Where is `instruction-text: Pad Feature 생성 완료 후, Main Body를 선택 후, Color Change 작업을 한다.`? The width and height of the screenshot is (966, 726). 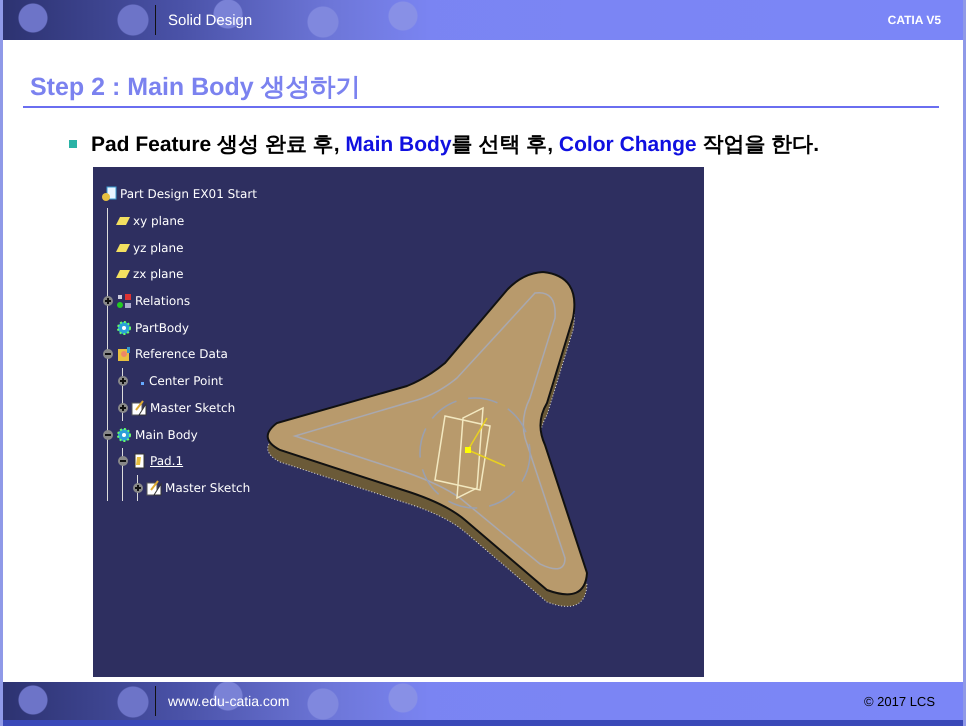 instruction-text: Pad Feature 생성 완료 후, Main Body를 선택 후, Color Change 작업을 한다. is located at coordinates (455, 145).